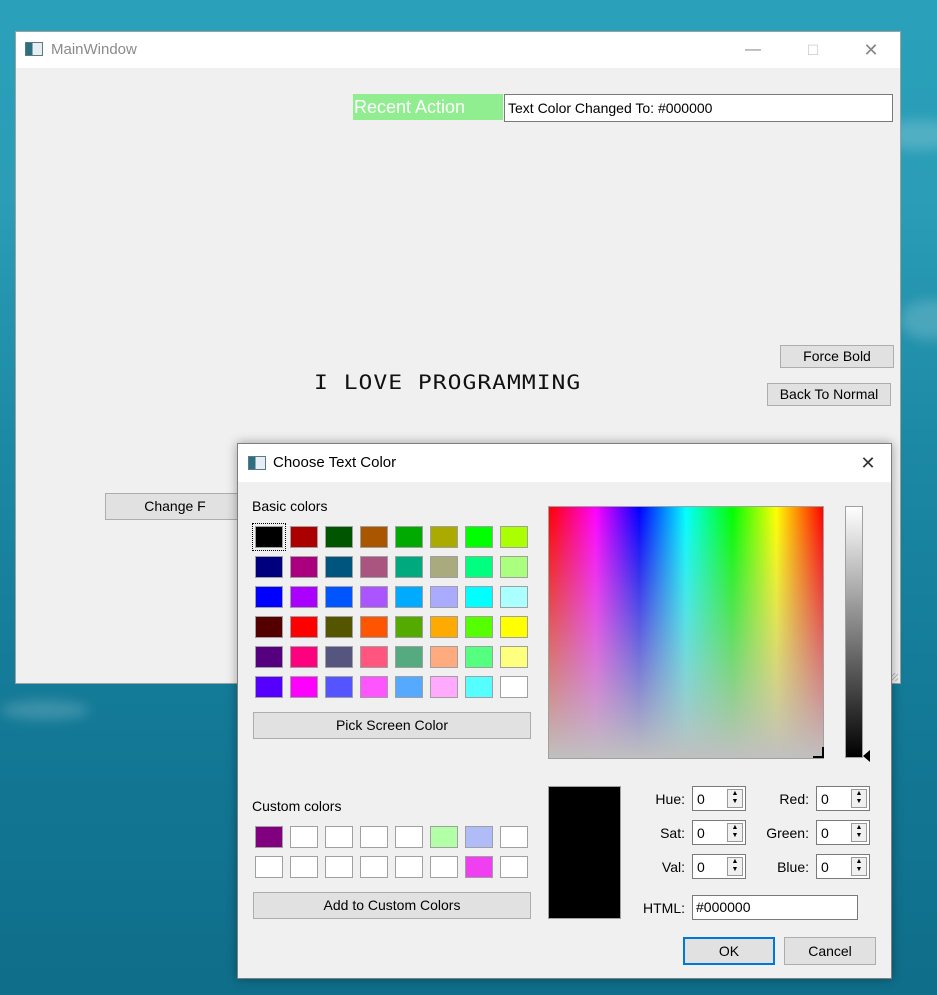 The width and height of the screenshot is (937, 995). What do you see at coordinates (843, 866) in the screenshot?
I see `blue-spinbox: 0 ▲ ▼` at bounding box center [843, 866].